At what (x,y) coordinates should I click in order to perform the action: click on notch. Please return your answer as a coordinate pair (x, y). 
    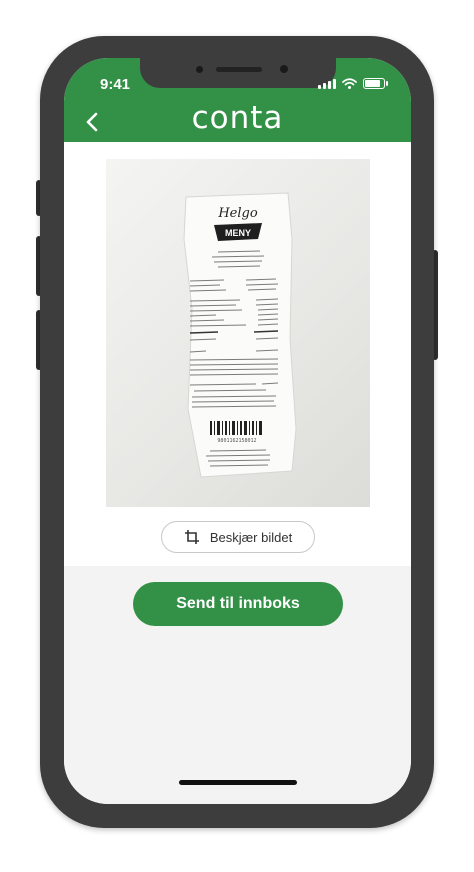
    Looking at the image, I should click on (238, 73).